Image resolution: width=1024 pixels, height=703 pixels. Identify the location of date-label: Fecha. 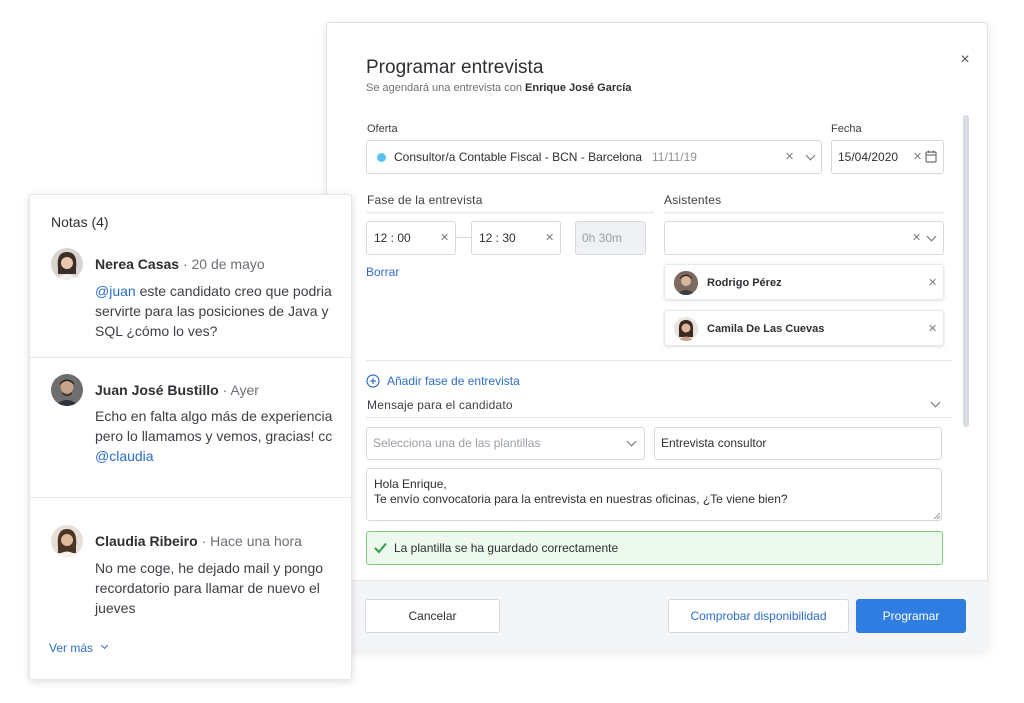
(846, 129).